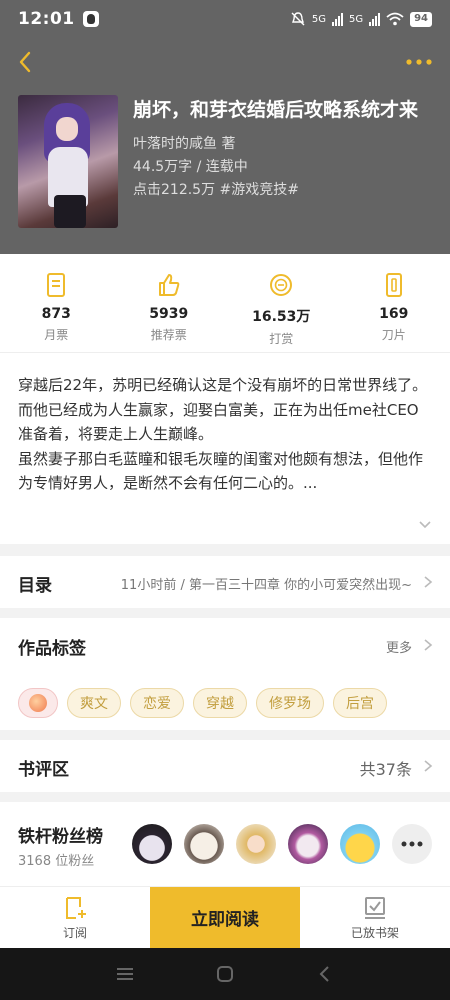 Image resolution: width=450 pixels, height=1000 pixels. I want to click on book-word-count: 44.5万字 / 连载中, so click(190, 167).